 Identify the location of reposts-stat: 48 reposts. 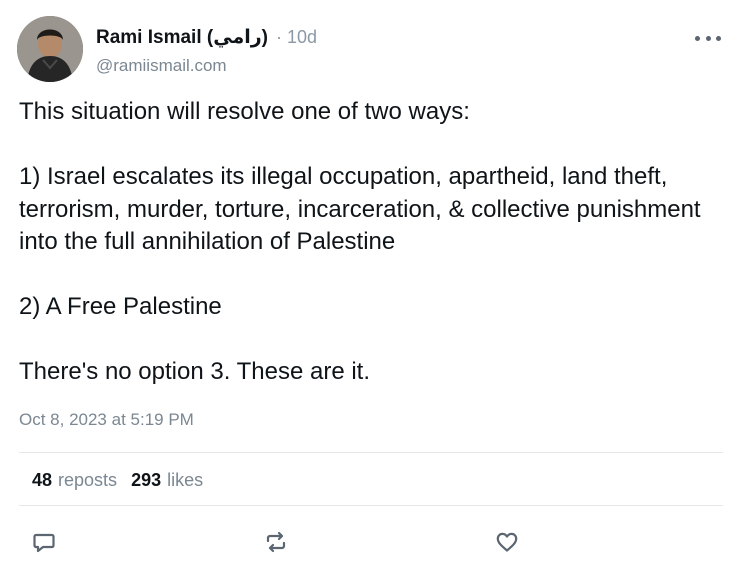
(74, 480).